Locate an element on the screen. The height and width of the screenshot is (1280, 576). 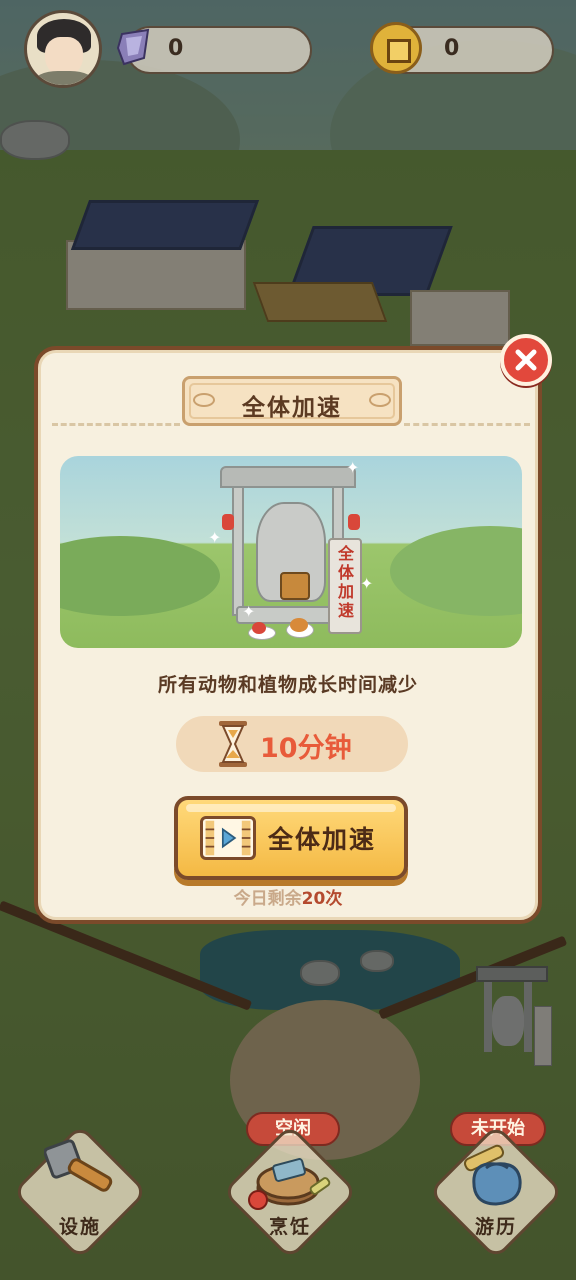
remaining-prefix: 今日剩余 is located at coordinates (267, 899).